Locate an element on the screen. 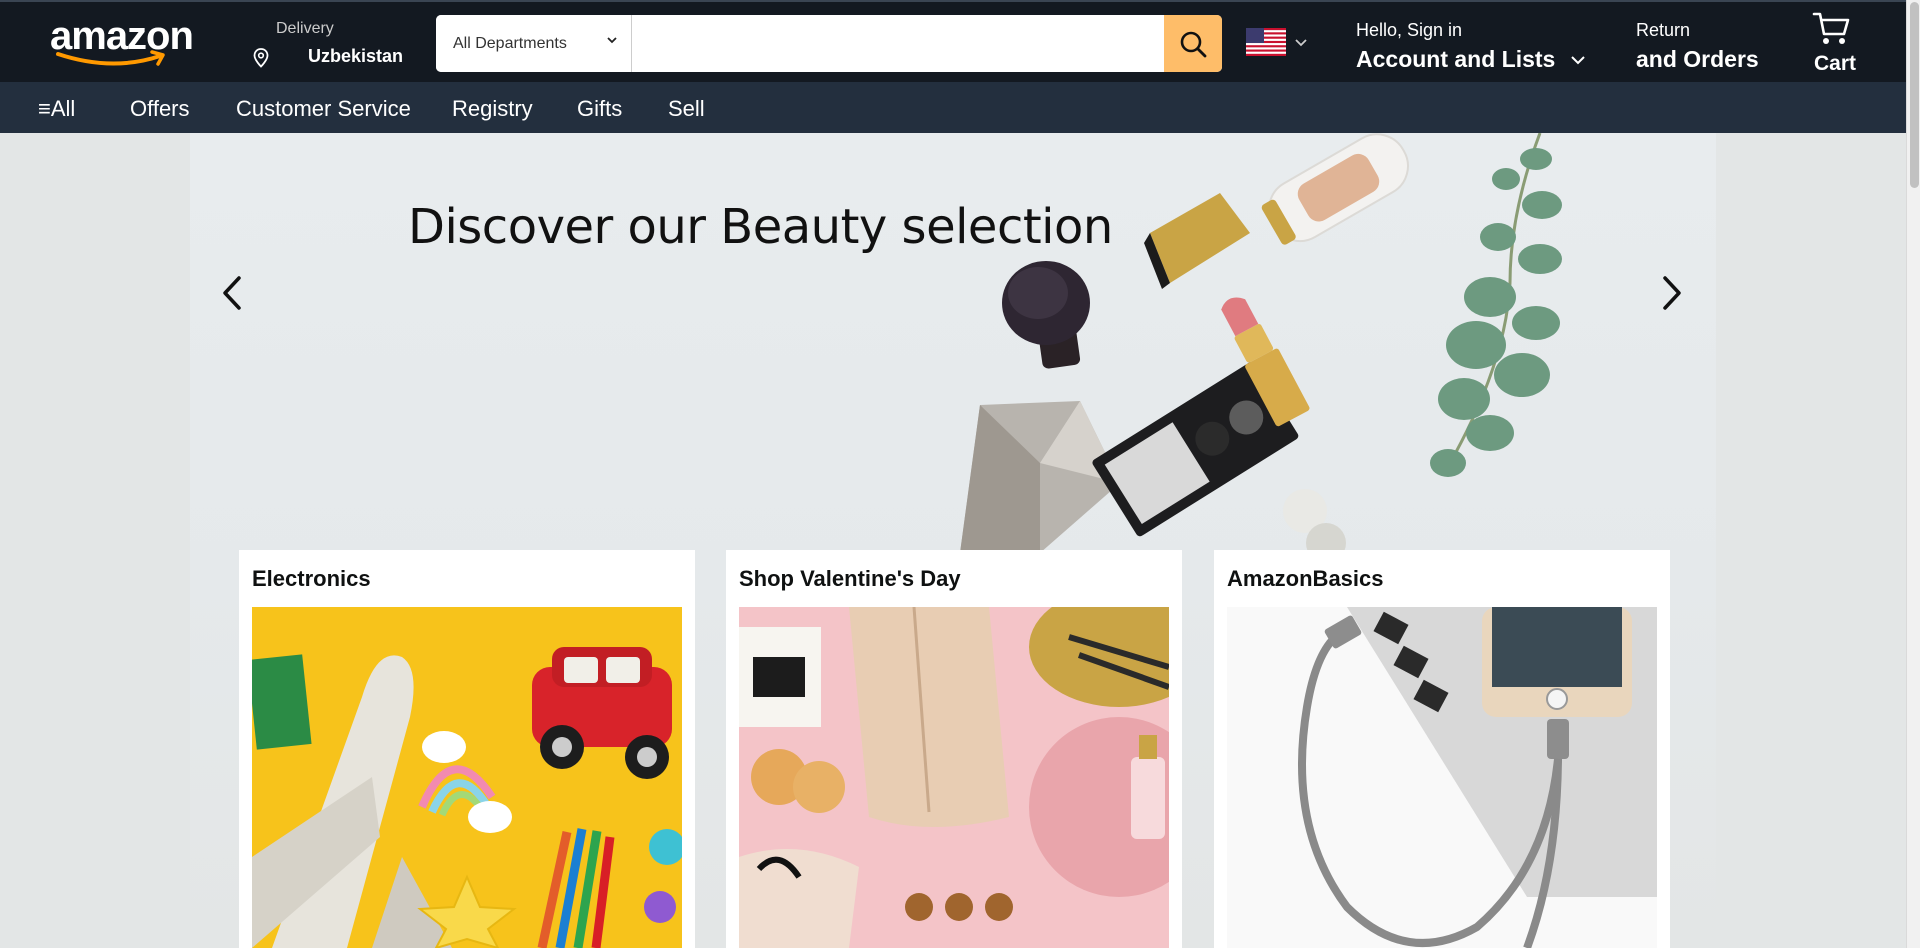 The width and height of the screenshot is (1920, 948). language-selector is located at coordinates (1281, 43).